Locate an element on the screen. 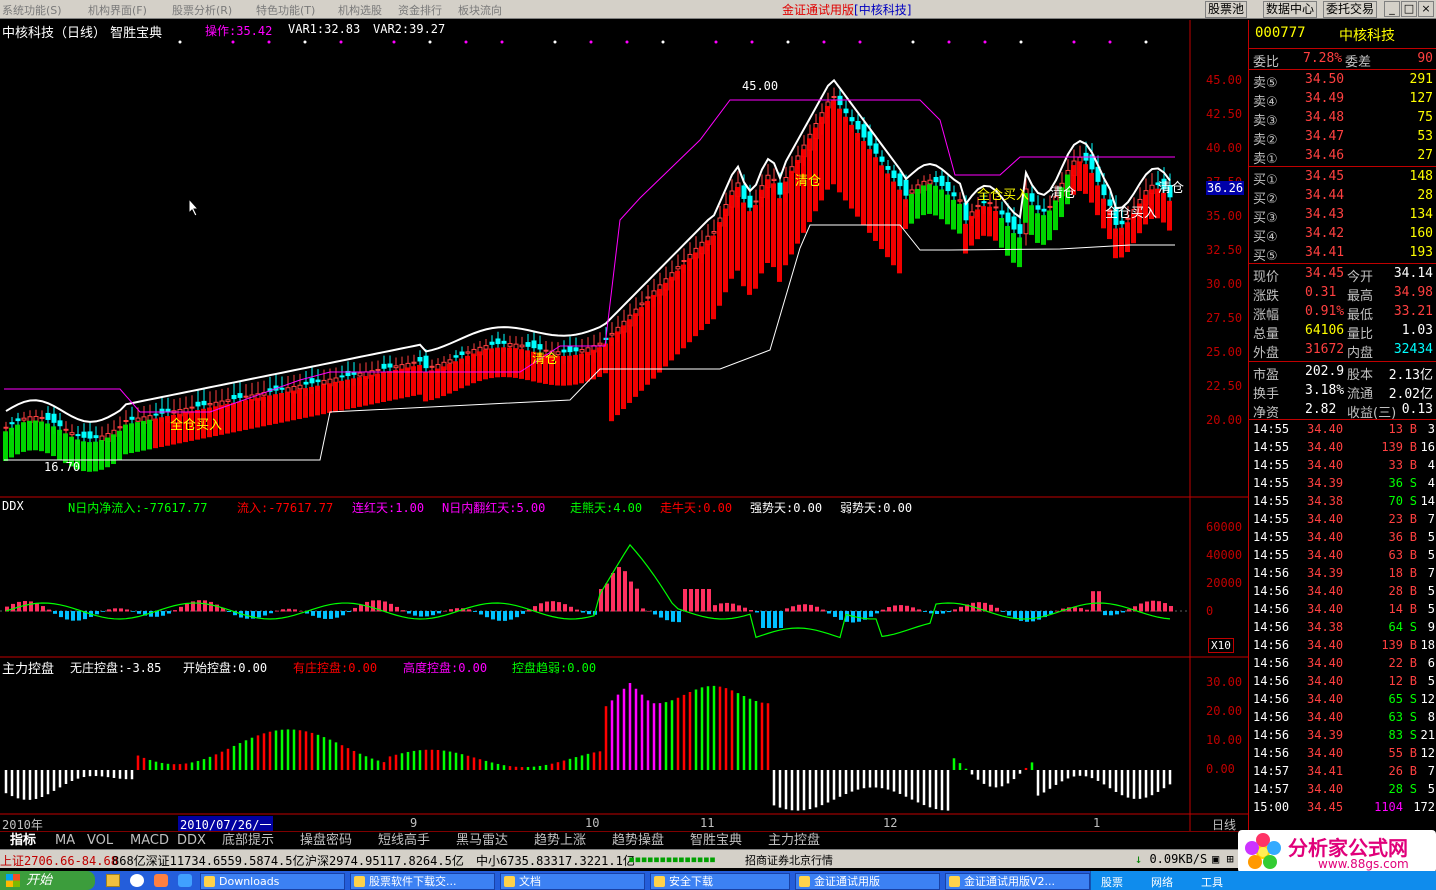 The image size is (1436, 890). data-center-button: 数据中心 is located at coordinates (1290, 9).